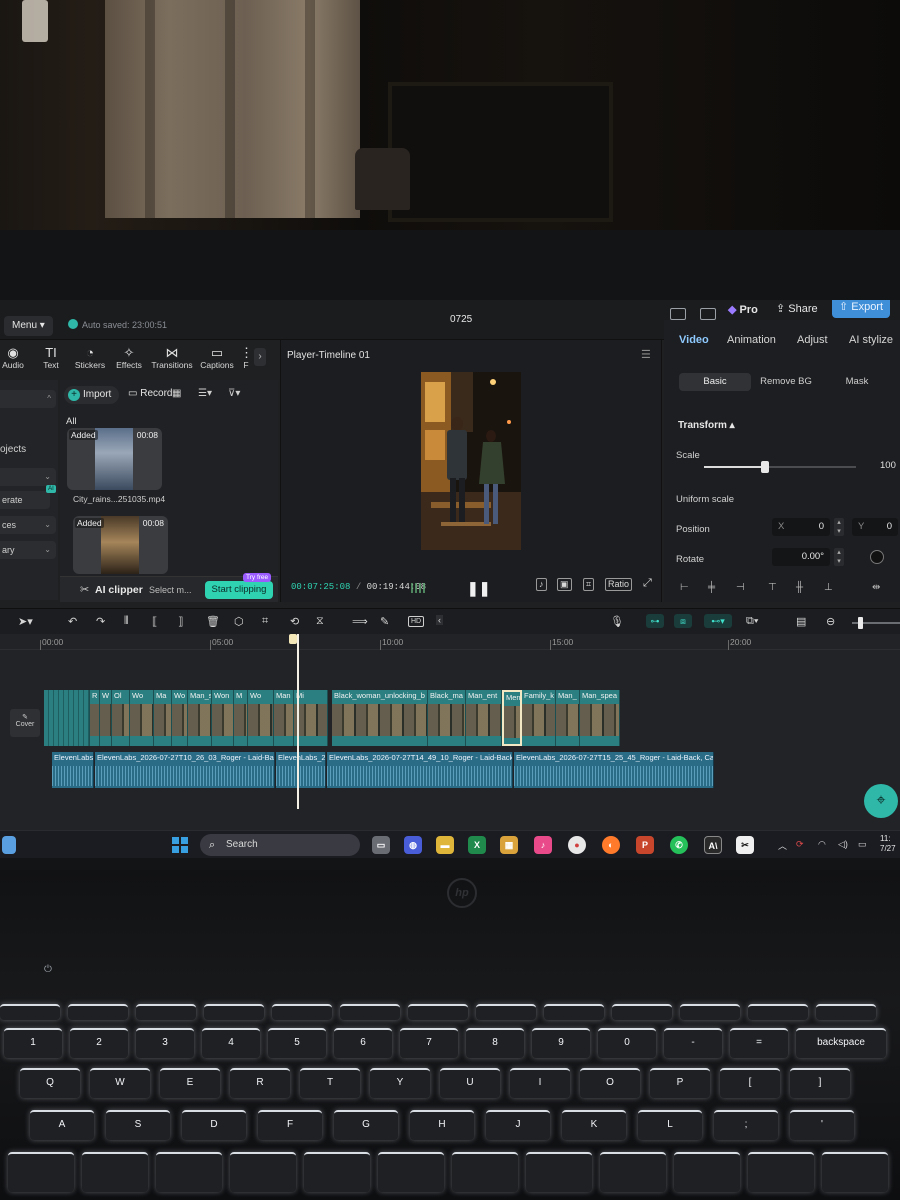 This screenshot has width=900, height=1200. What do you see at coordinates (265, 621) in the screenshot?
I see `crop-tool-icon: ⌗` at bounding box center [265, 621].